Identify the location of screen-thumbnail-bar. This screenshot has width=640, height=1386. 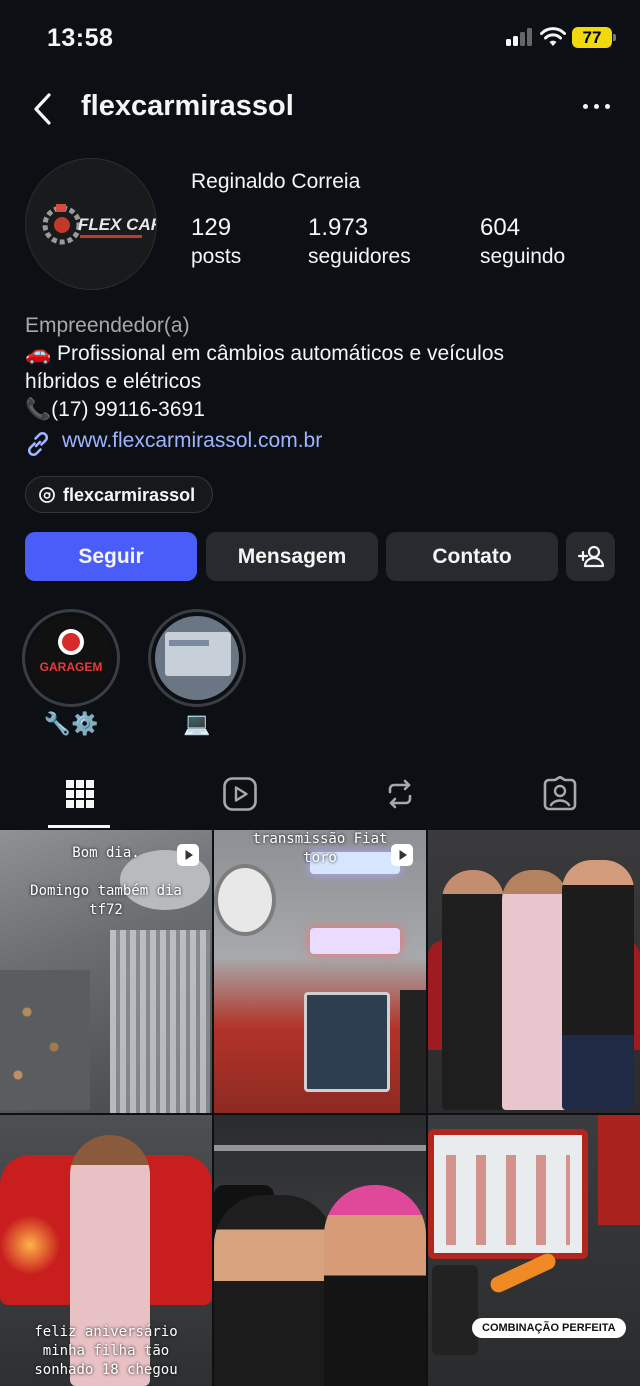
(189, 643).